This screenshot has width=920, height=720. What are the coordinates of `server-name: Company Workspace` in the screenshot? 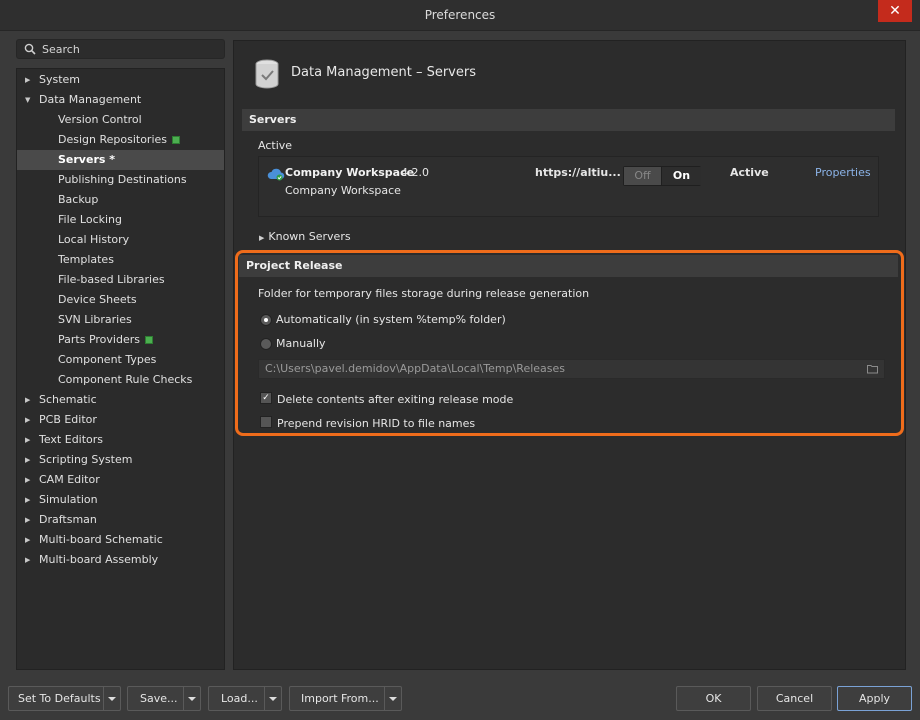 It's located at (350, 172).